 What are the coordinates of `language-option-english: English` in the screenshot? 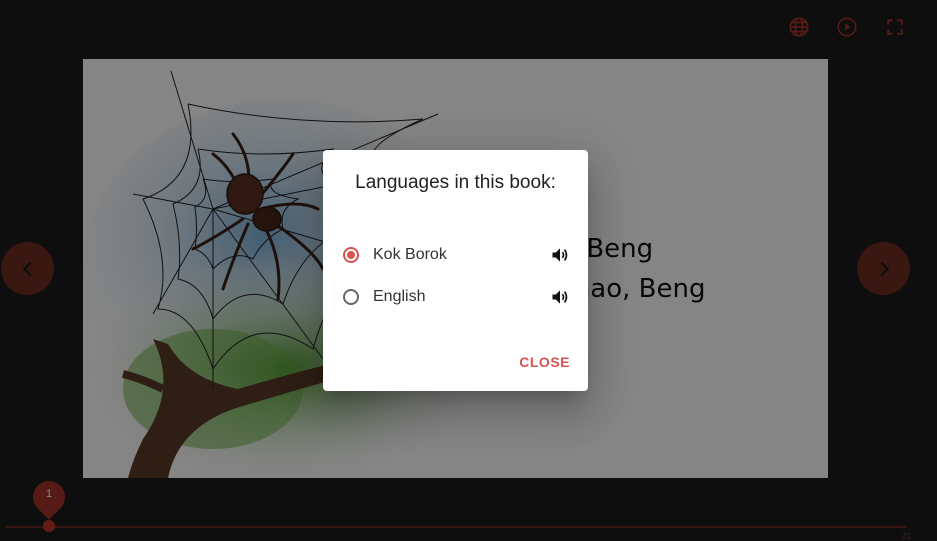 It's located at (456, 297).